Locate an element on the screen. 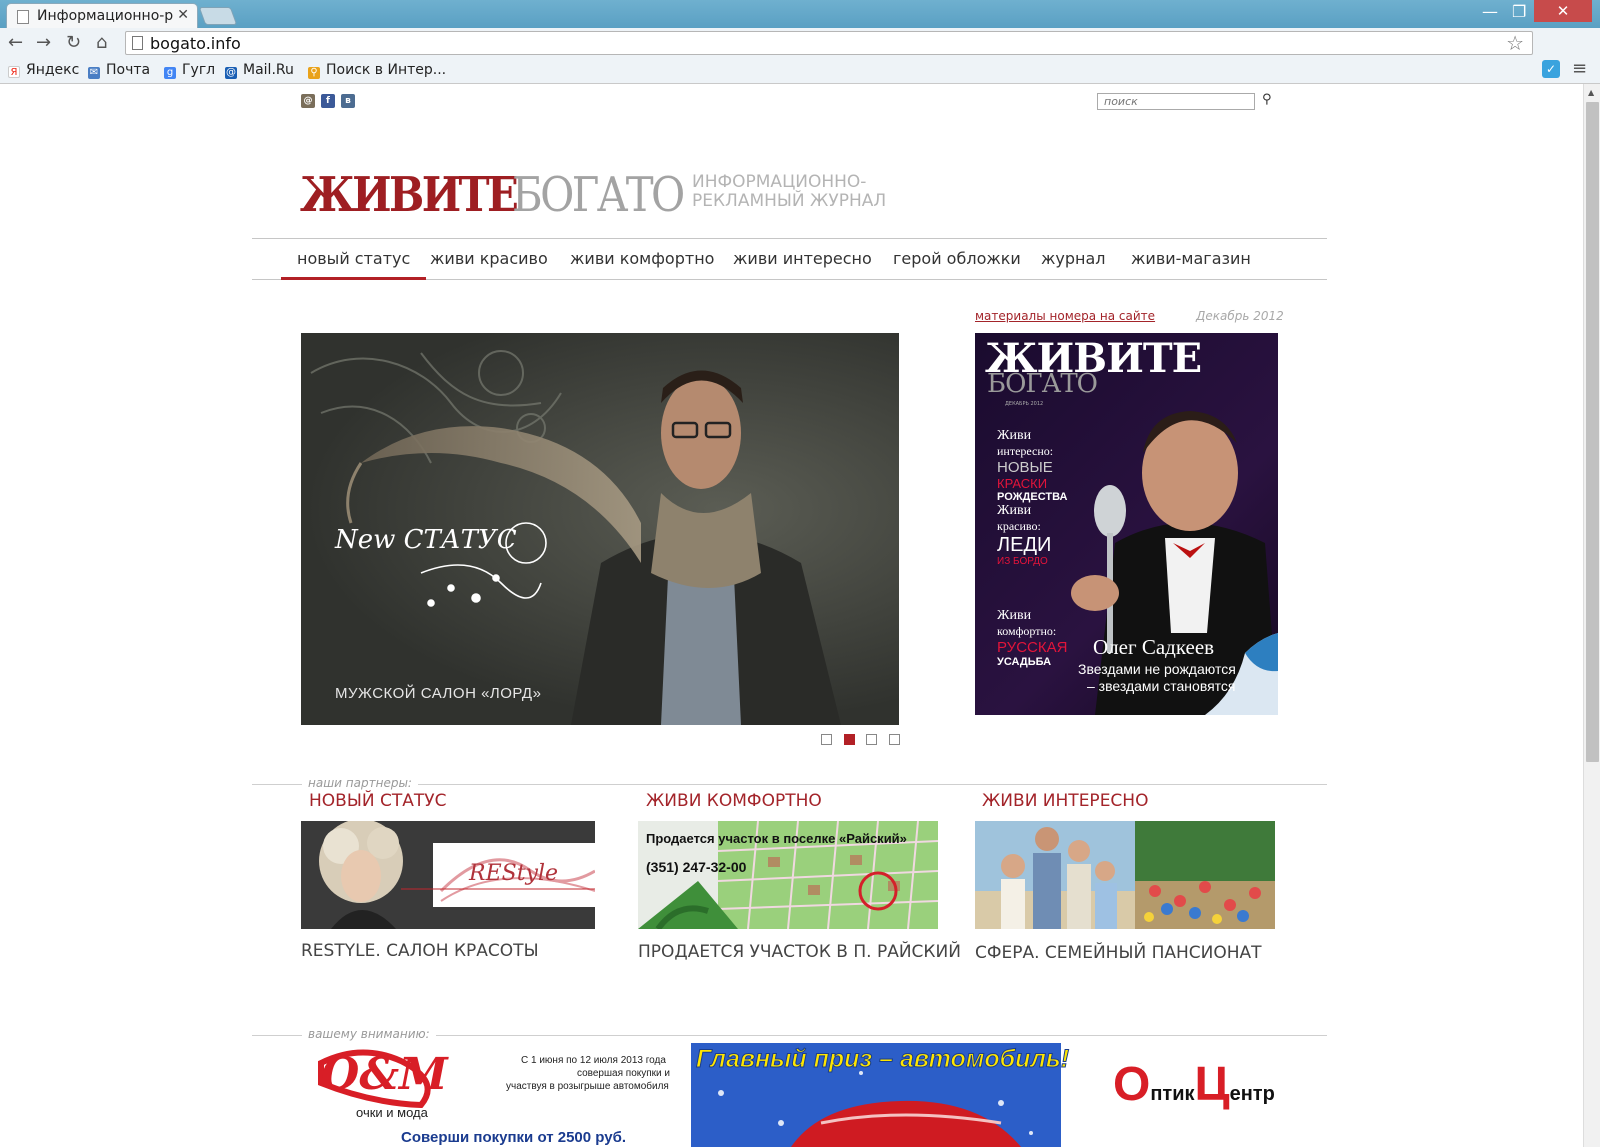  partner-category-3: ЖИВИ ИНТЕРЕСНО is located at coordinates (1065, 801).